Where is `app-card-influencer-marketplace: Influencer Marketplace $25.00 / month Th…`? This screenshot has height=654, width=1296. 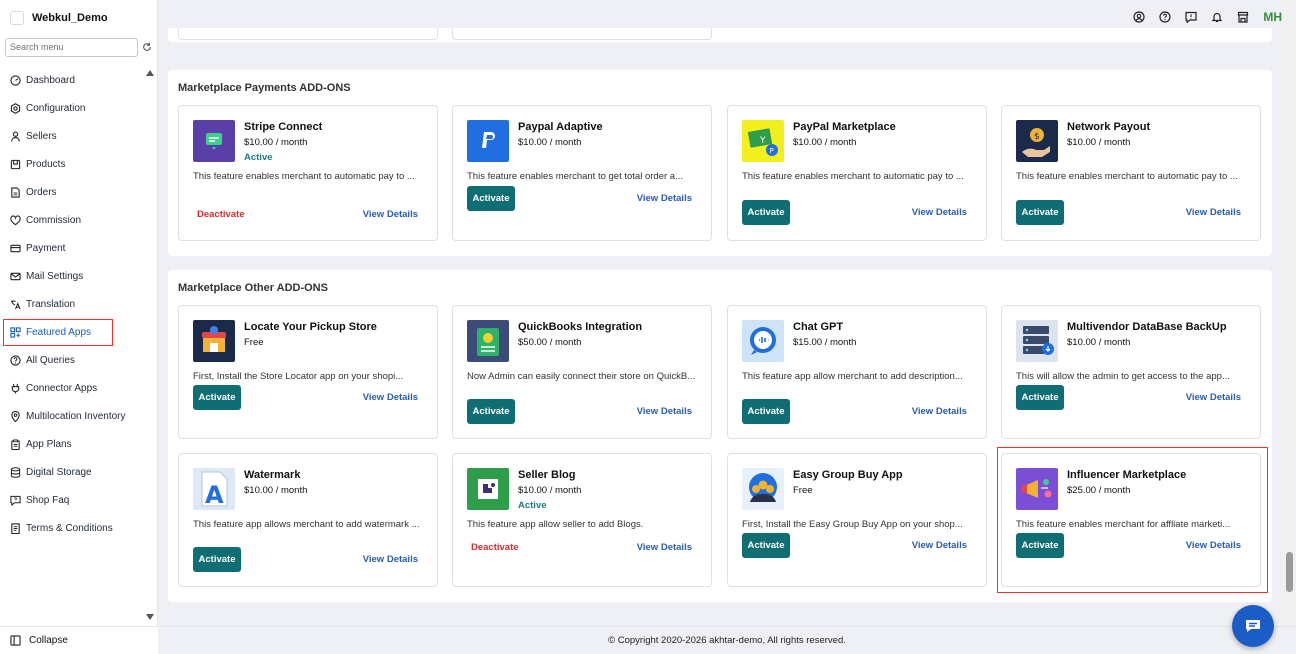 app-card-influencer-marketplace: Influencer Marketplace $25.00 / month Th… is located at coordinates (1131, 520).